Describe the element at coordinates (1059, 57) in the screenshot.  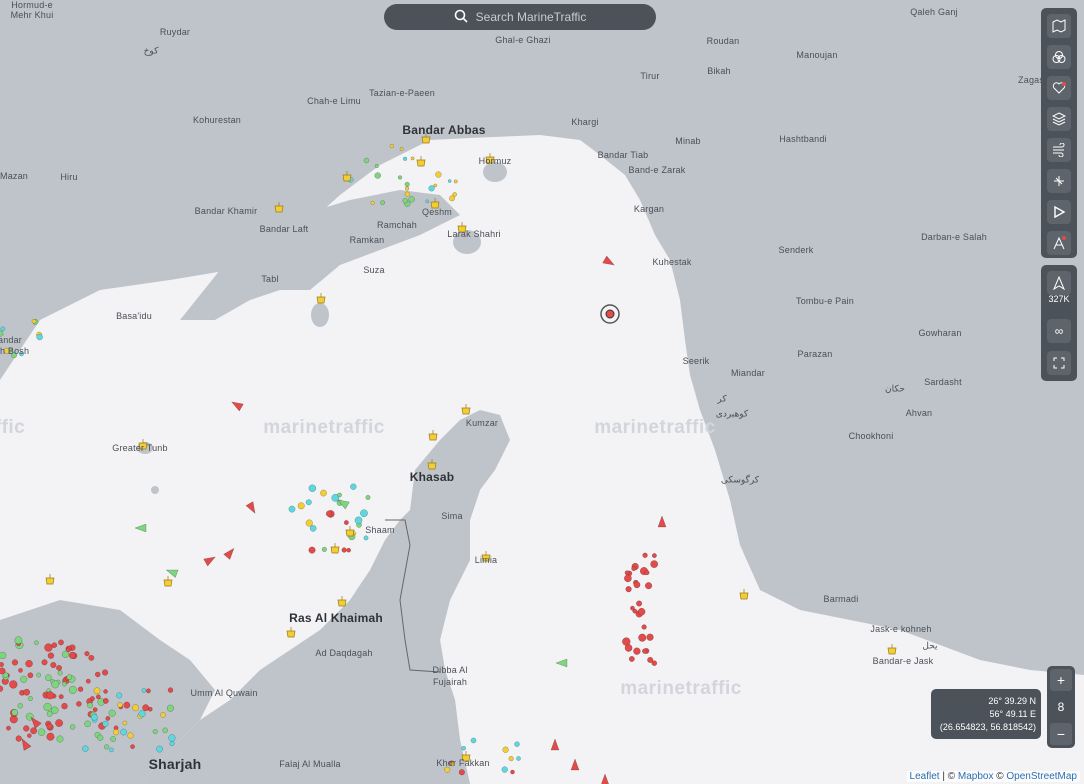
I see `filter-icon` at that location.